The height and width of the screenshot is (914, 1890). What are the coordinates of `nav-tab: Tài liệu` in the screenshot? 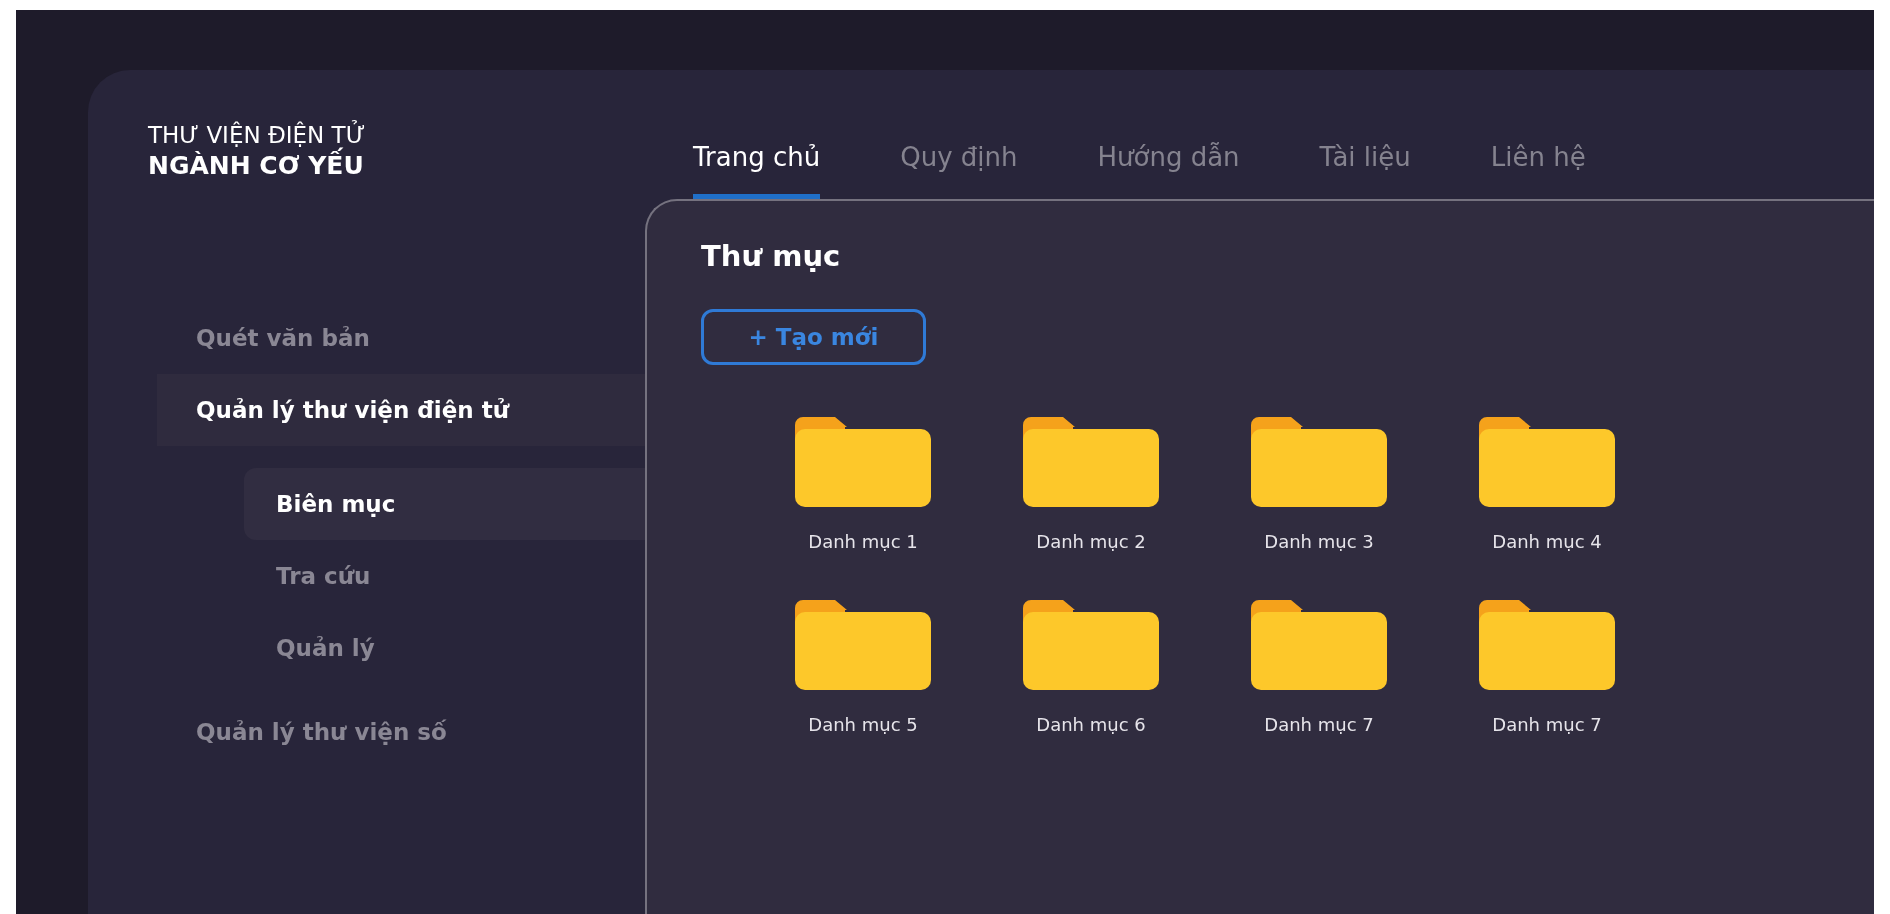 It's located at (1365, 170).